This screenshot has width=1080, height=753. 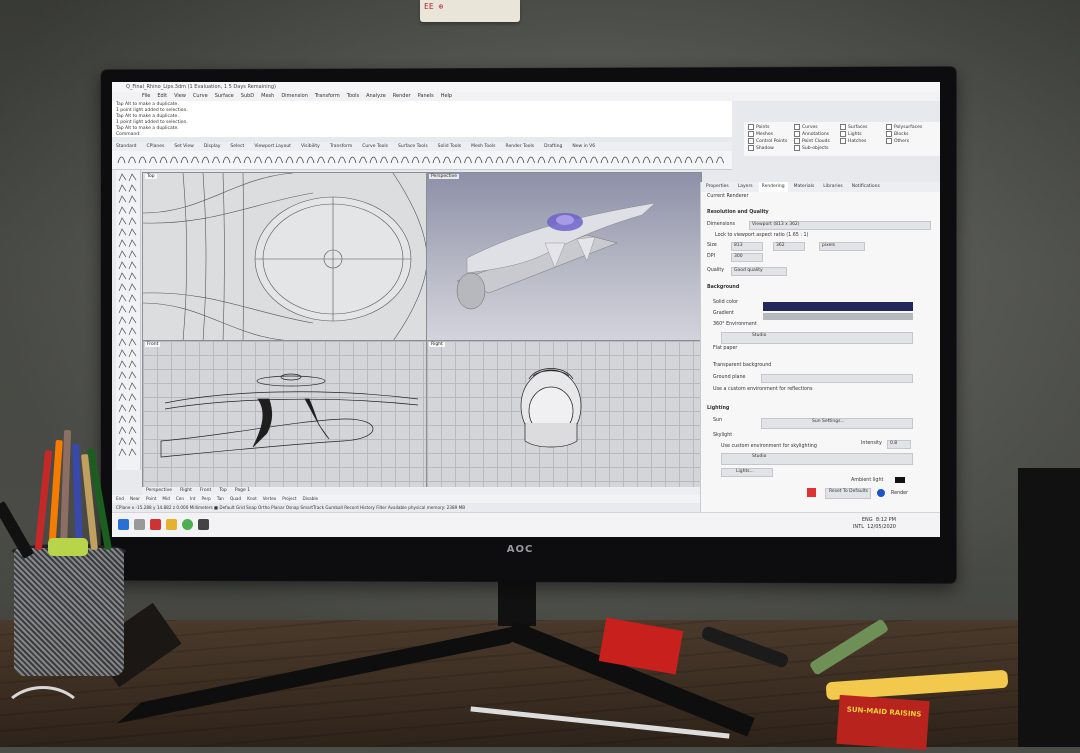 What do you see at coordinates (200, 96) in the screenshot?
I see `menu-item-3: Curve` at bounding box center [200, 96].